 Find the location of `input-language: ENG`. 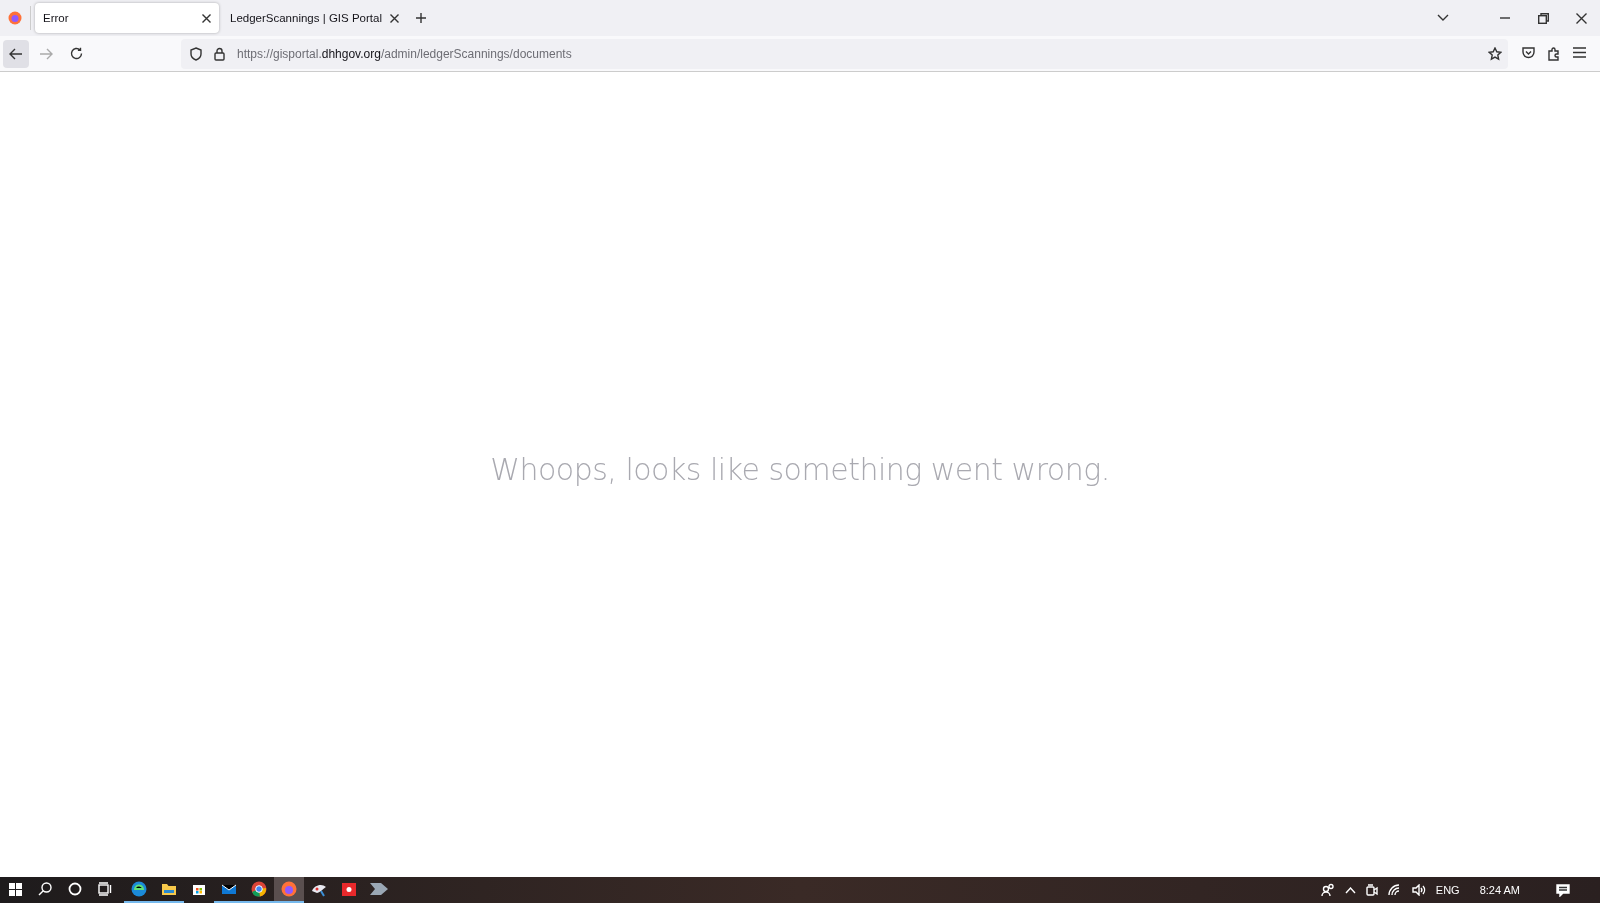

input-language: ENG is located at coordinates (1447, 890).